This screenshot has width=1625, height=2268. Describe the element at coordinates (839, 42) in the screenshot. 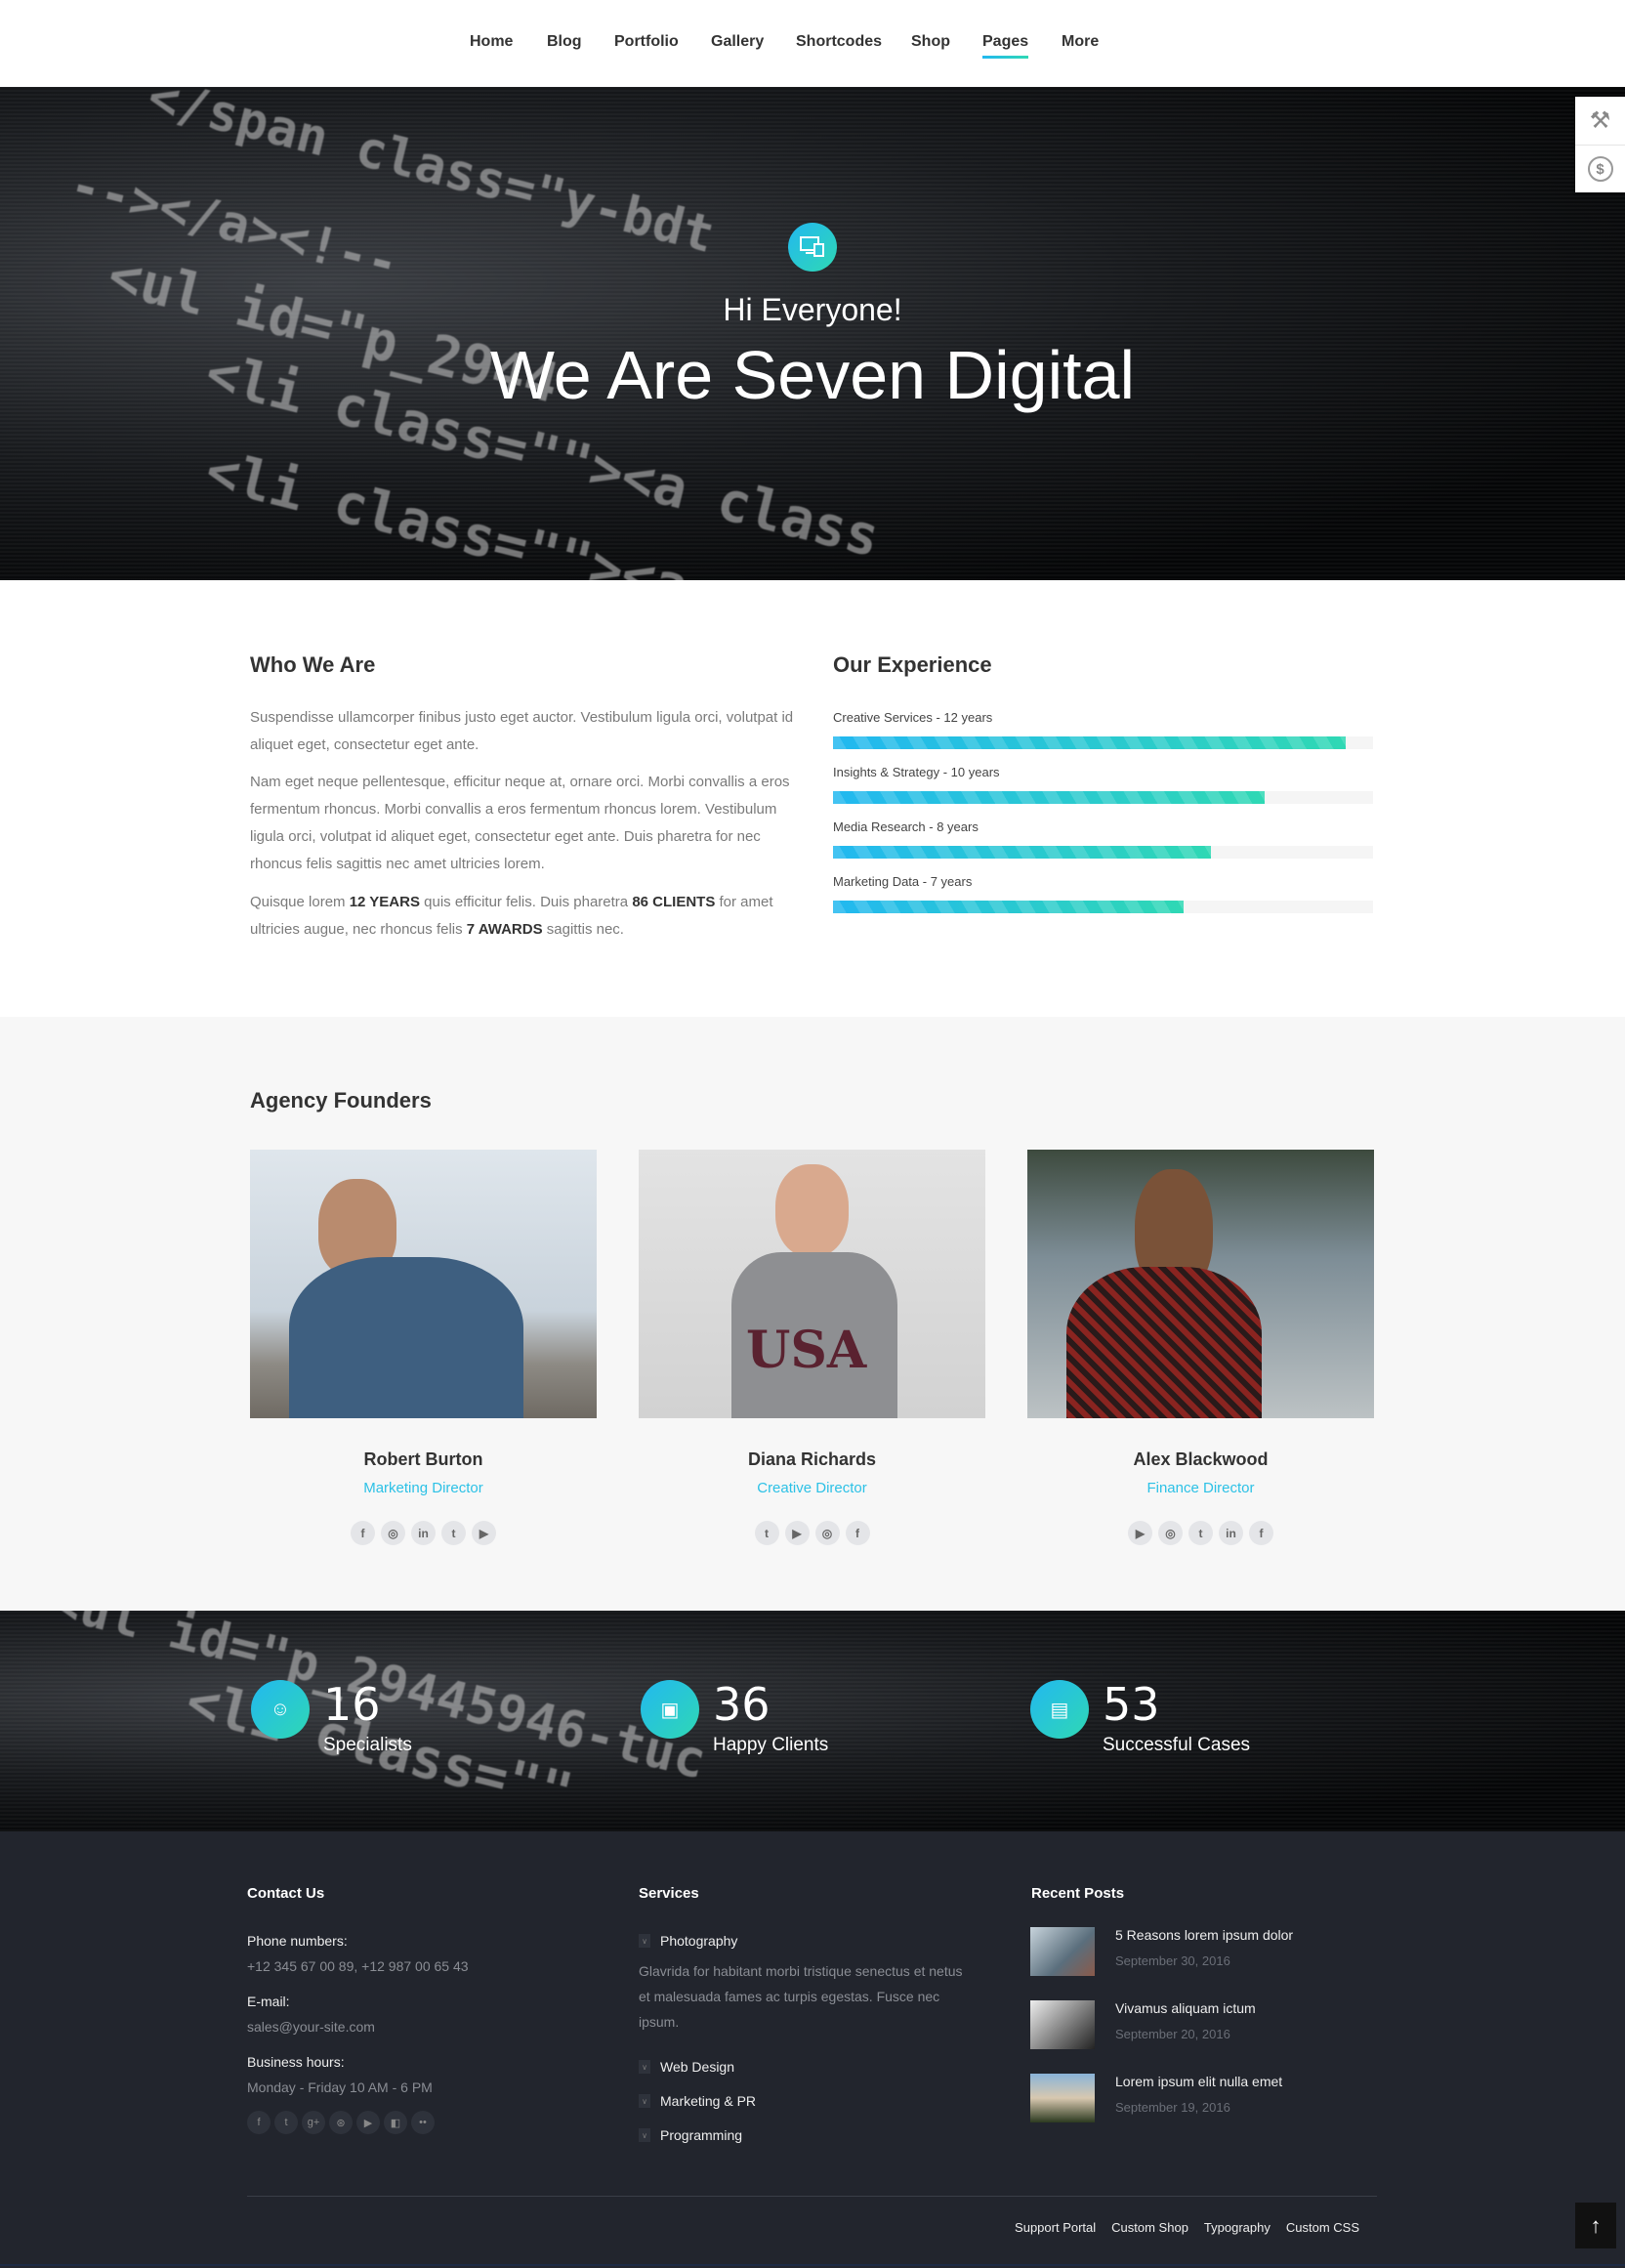

I see `nav-shortcodes: Shortcodes` at that location.